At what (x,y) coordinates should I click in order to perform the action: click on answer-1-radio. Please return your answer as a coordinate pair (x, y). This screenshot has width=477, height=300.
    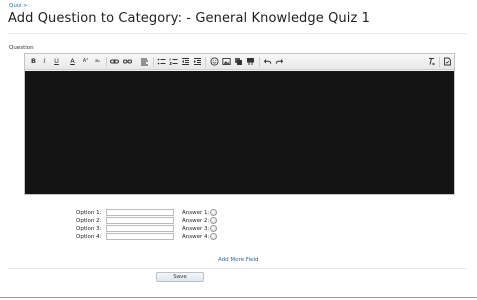
    Looking at the image, I should click on (213, 212).